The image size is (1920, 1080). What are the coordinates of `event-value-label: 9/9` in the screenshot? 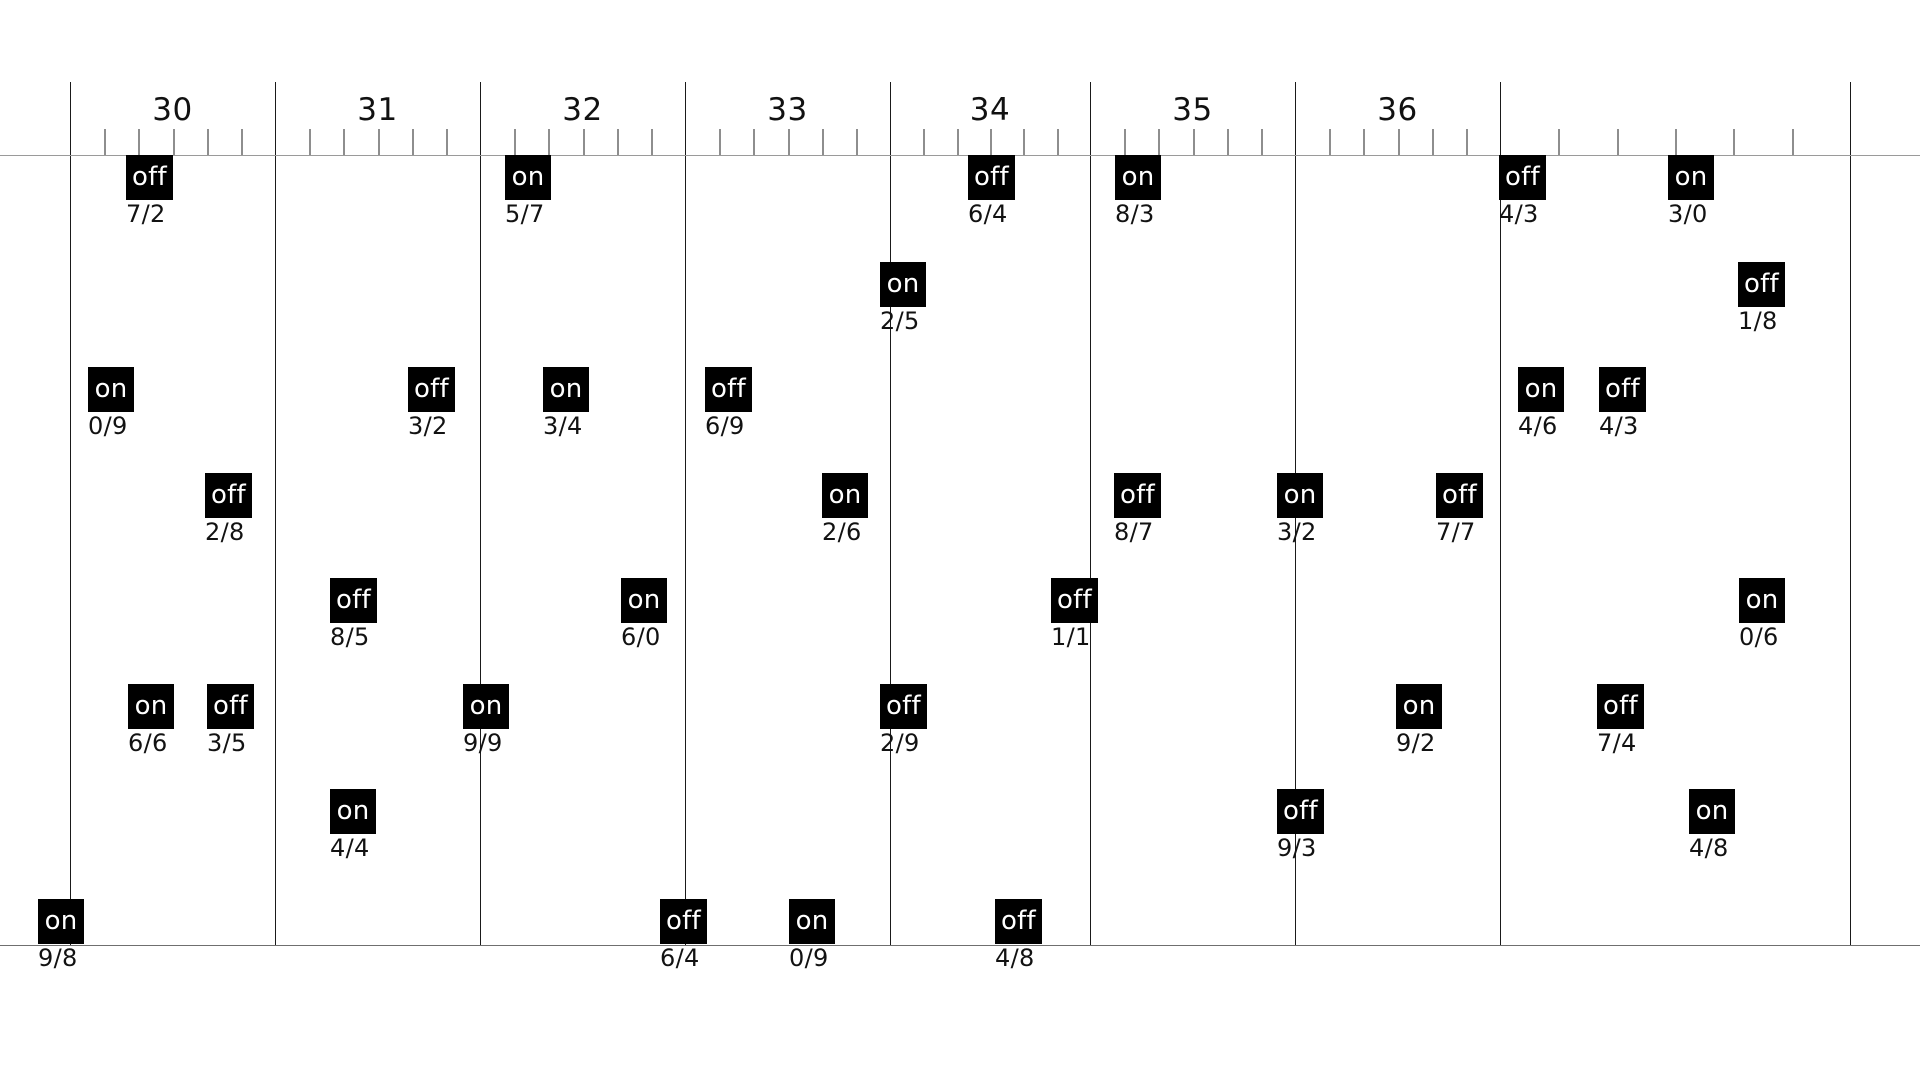 It's located at (483, 743).